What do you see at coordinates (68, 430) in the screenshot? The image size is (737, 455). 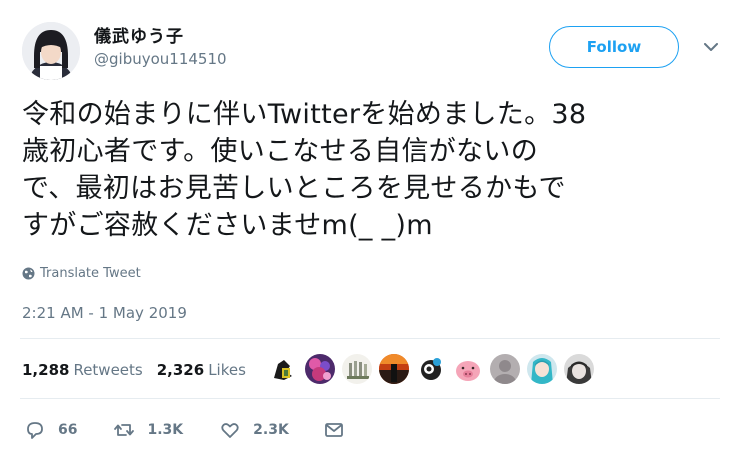 I see `reply-count: 66` at bounding box center [68, 430].